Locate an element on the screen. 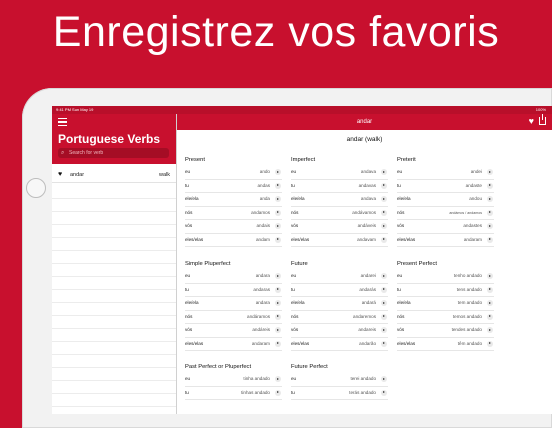  verb-form: tem andado is located at coordinates (469, 302).